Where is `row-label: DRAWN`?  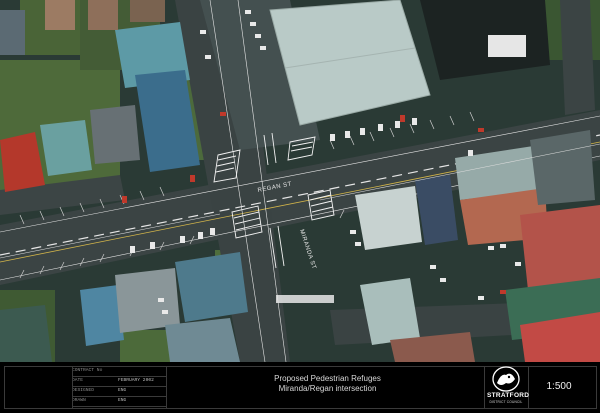
row-label: DRAWN is located at coordinates (79, 400).